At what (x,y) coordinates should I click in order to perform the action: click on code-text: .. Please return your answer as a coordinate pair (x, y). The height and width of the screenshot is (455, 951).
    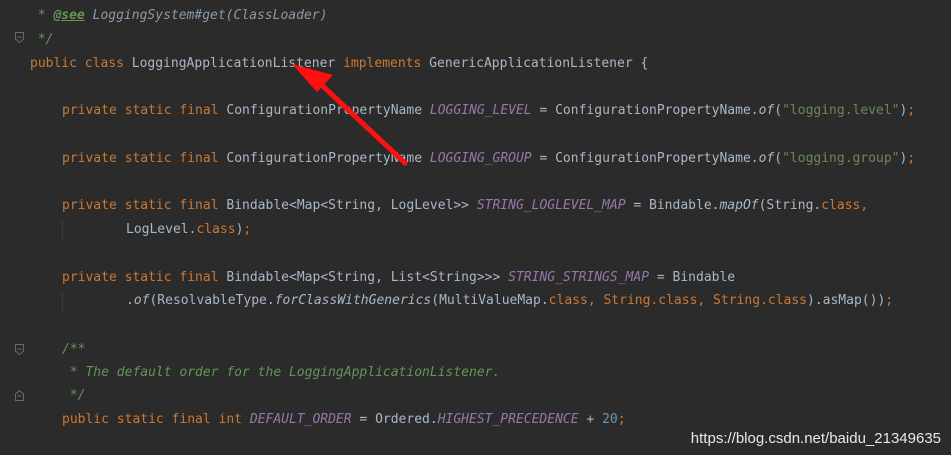
    Looking at the image, I should click on (130, 300).